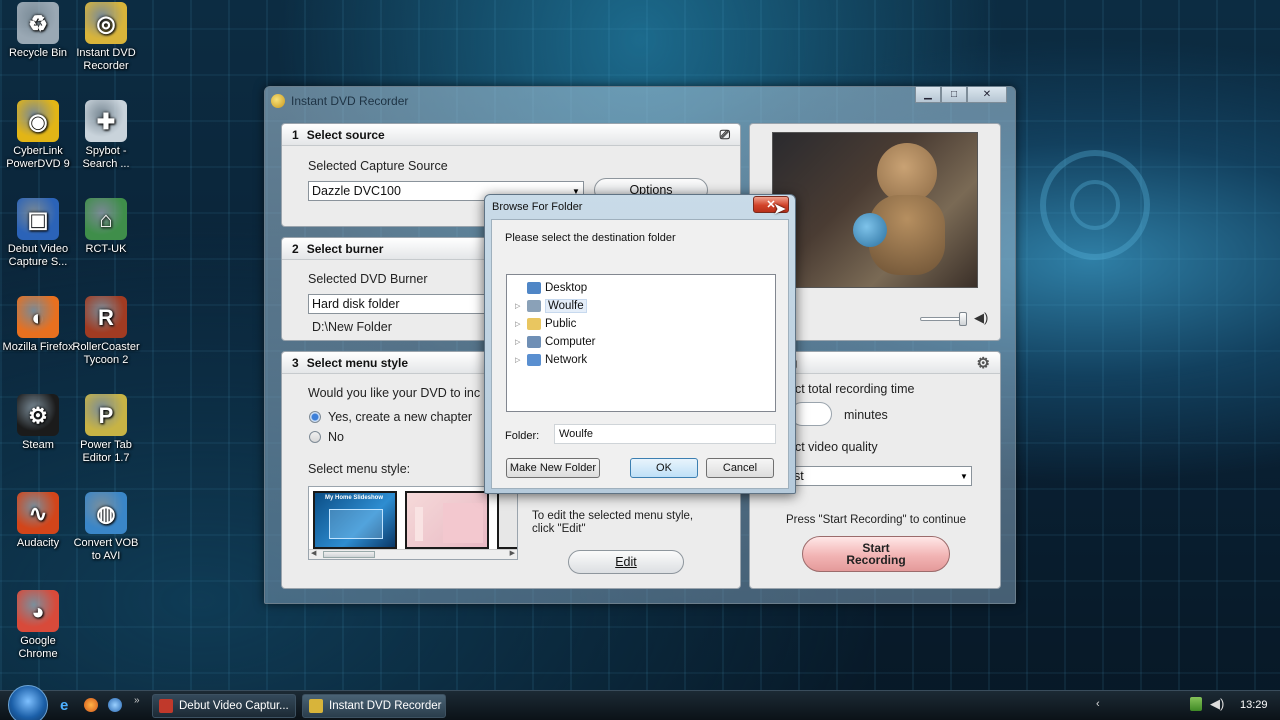 Image resolution: width=1280 pixels, height=720 pixels. Describe the element at coordinates (137, 700) in the screenshot. I see `quicklaunch-expand-icon: »` at that location.